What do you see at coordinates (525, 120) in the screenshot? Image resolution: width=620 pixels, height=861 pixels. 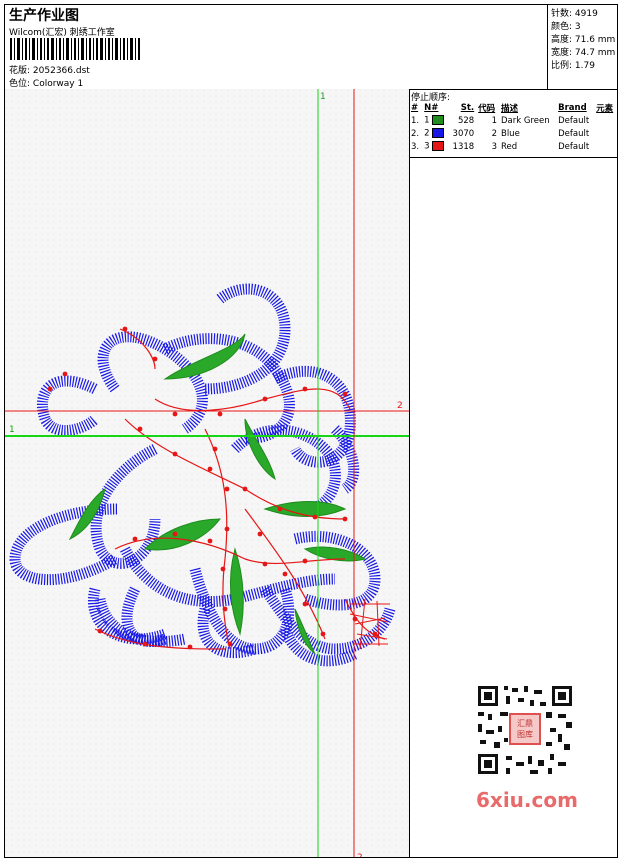 I see `row-desc: Dark Green` at bounding box center [525, 120].